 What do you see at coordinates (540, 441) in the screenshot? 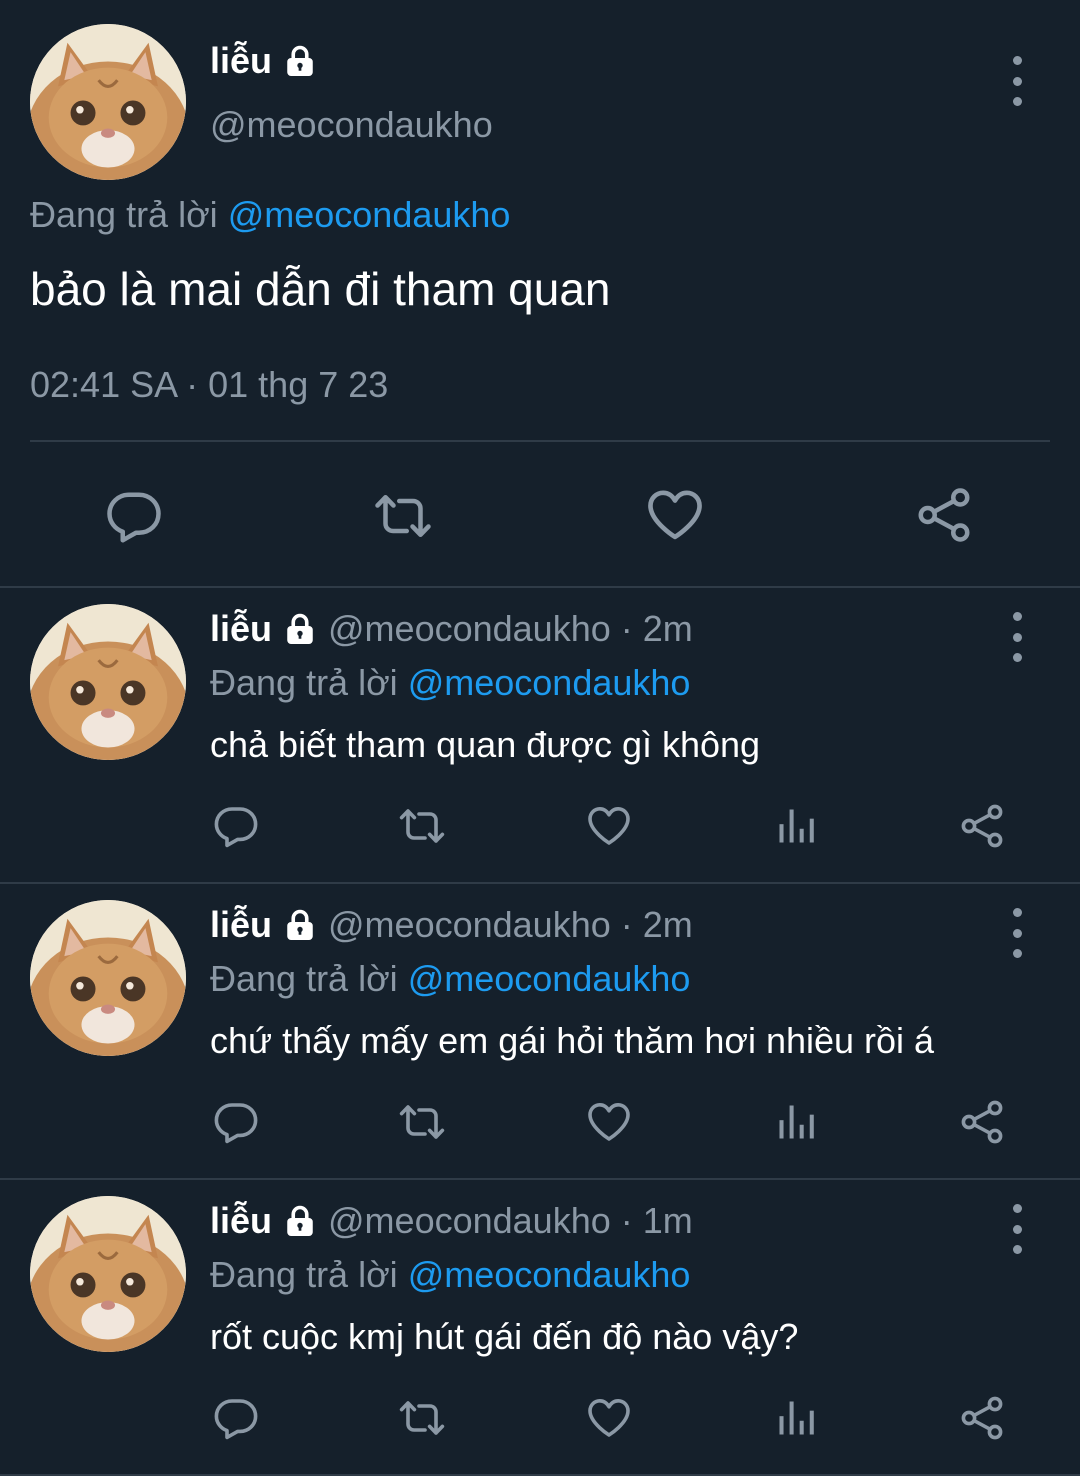
I see `divider` at bounding box center [540, 441].